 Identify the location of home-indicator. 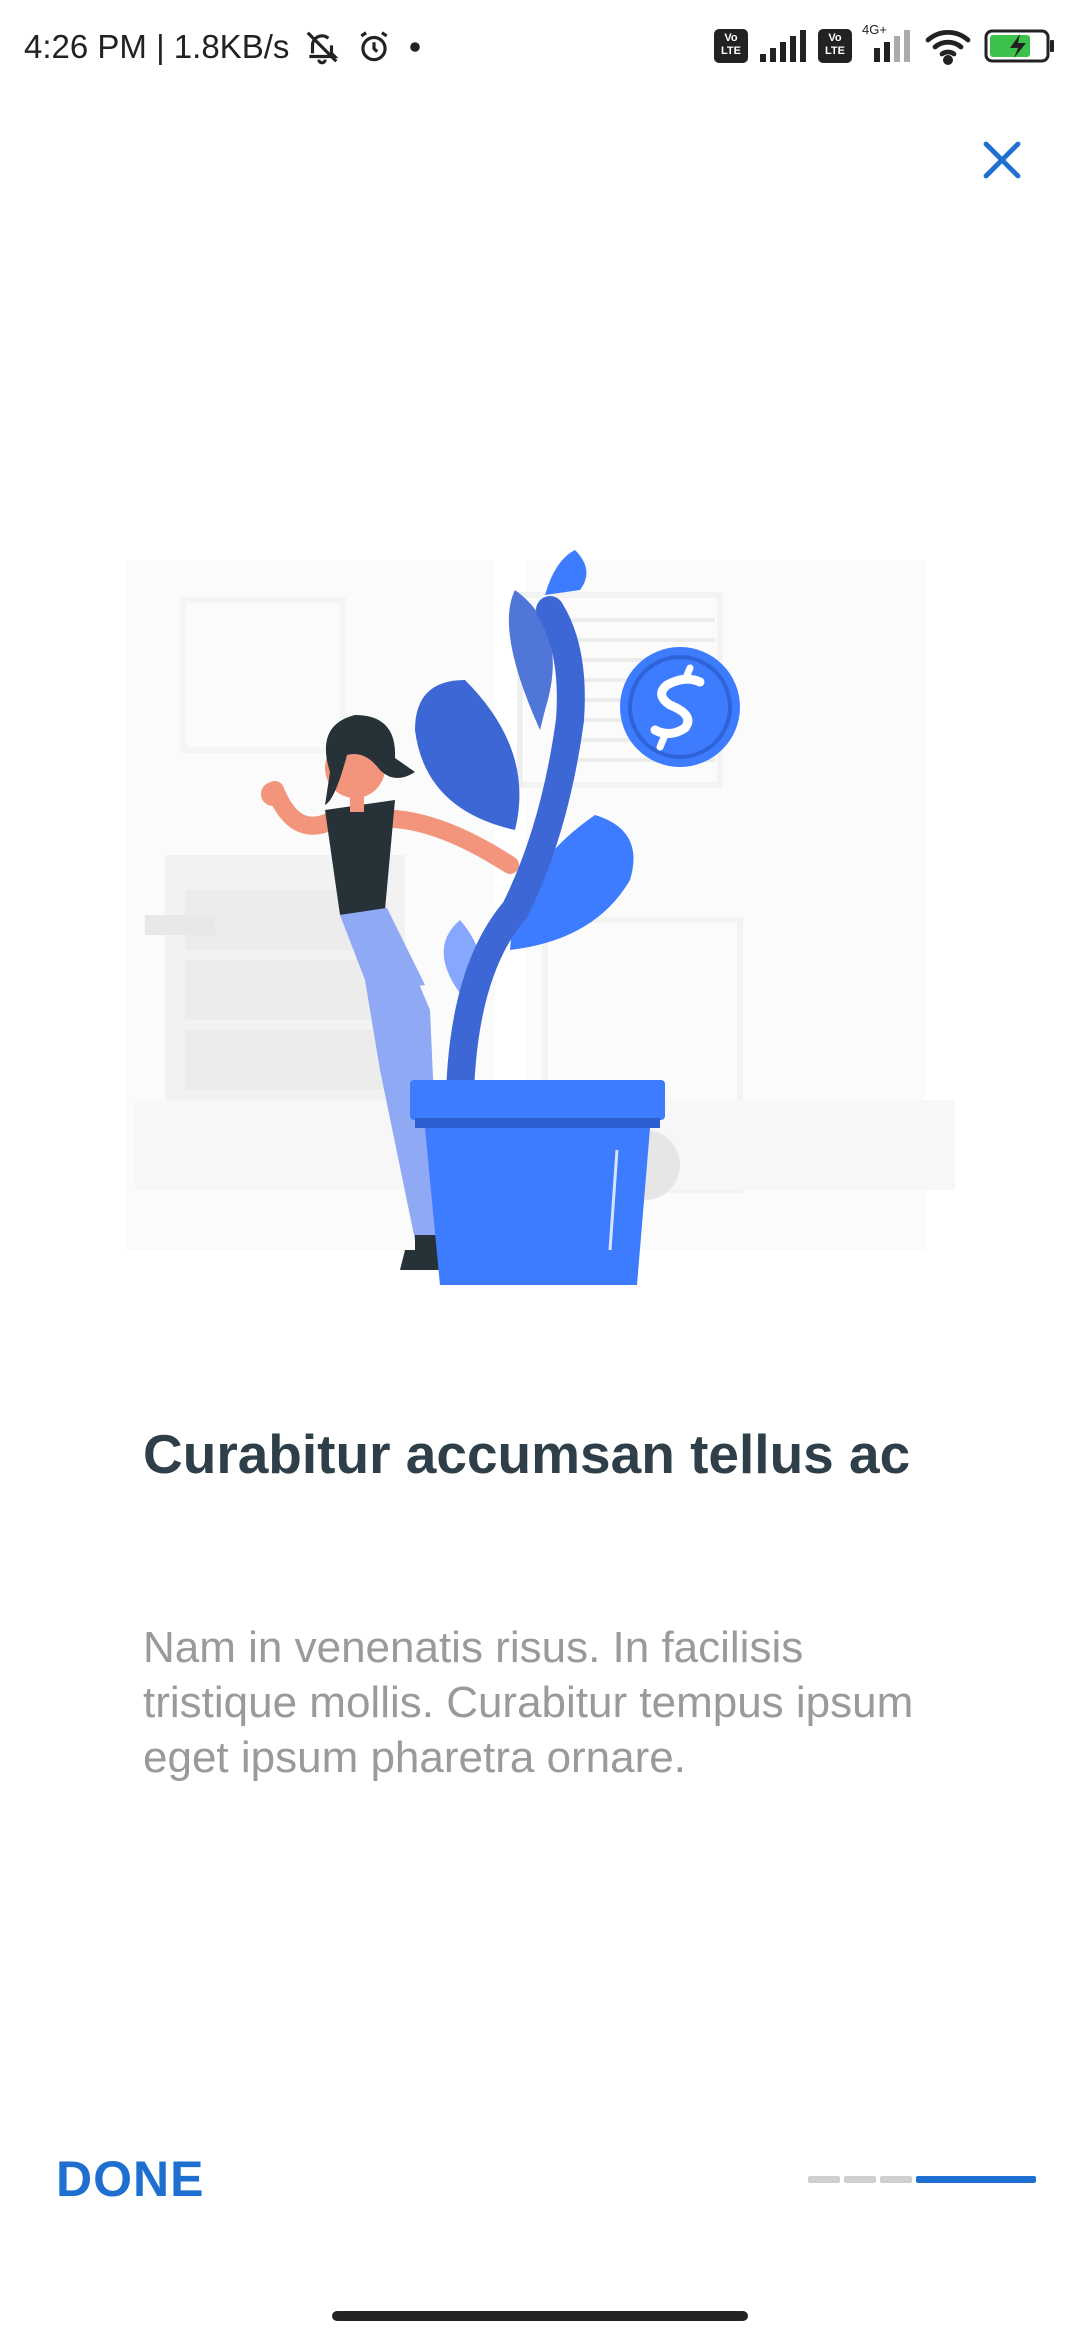
(540, 2316).